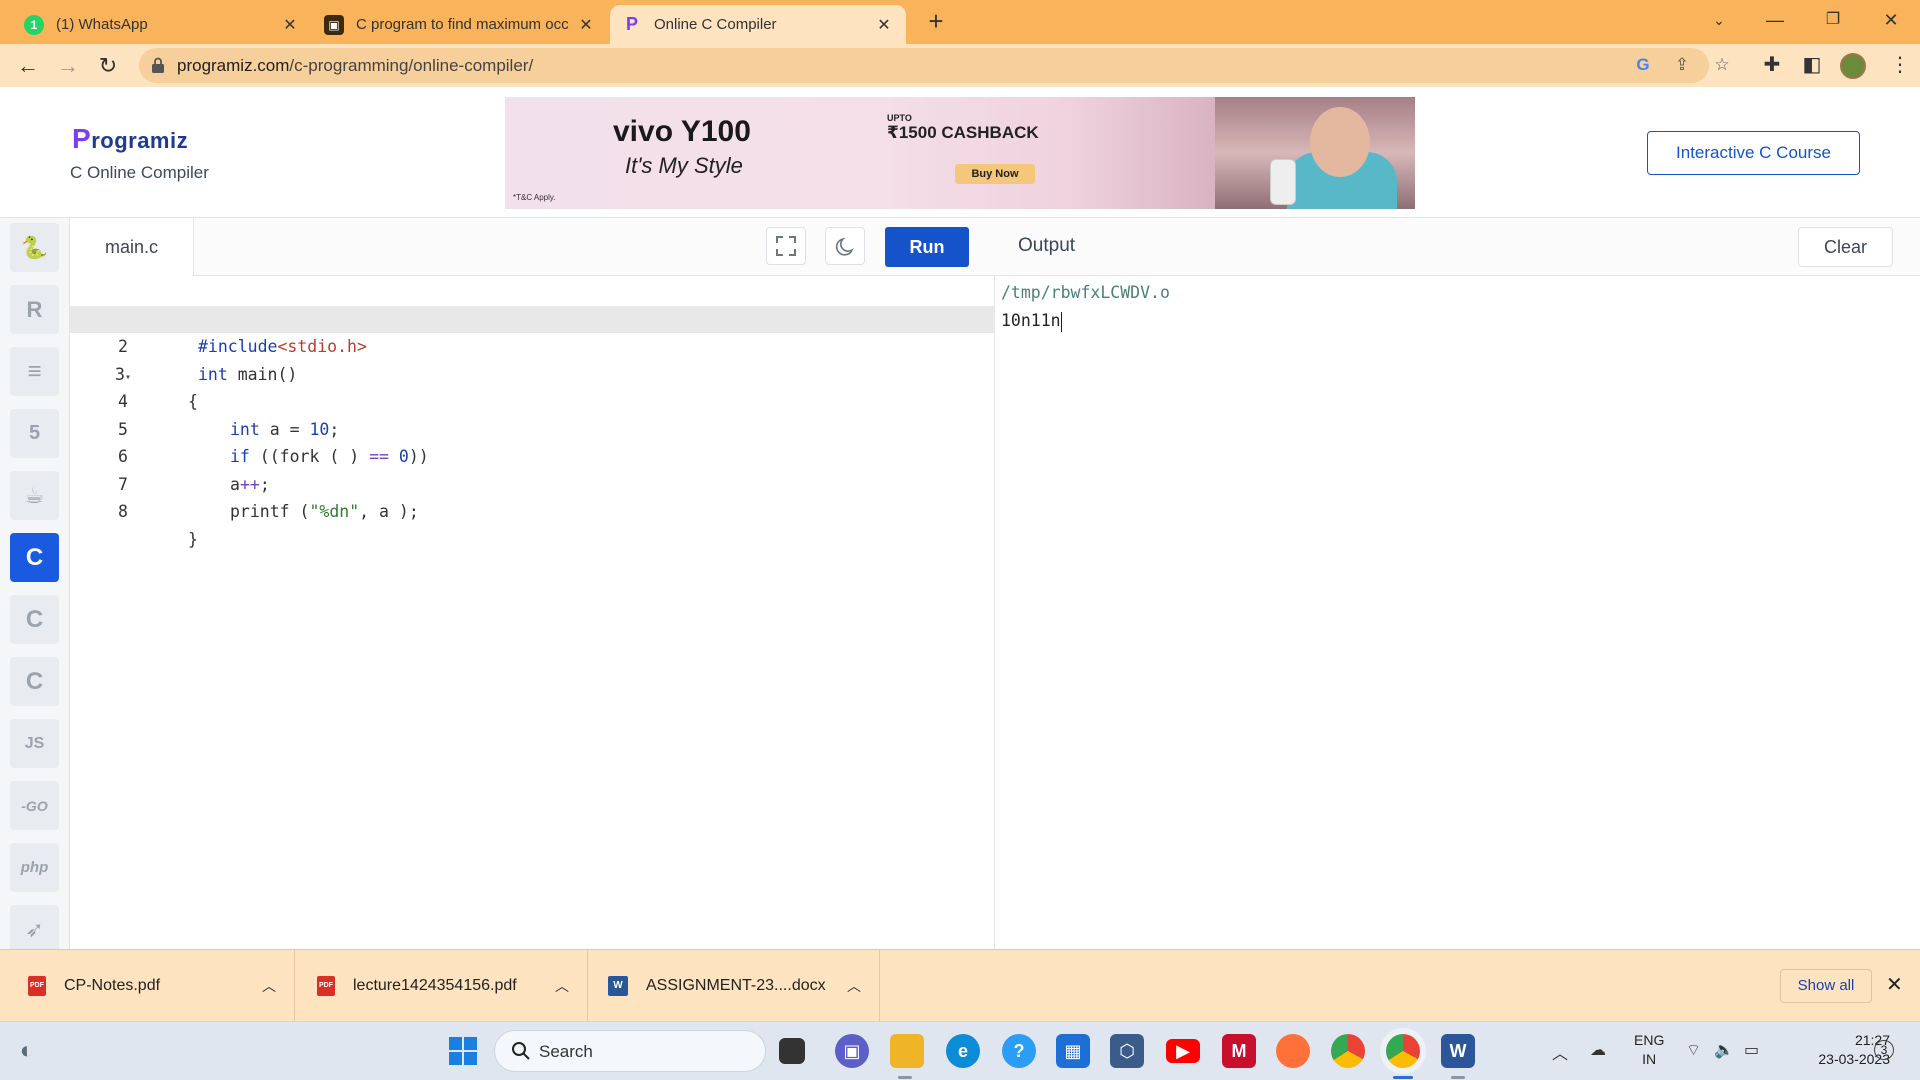  Describe the element at coordinates (27, 1051) in the screenshot. I see `weather-icon: ◐` at that location.